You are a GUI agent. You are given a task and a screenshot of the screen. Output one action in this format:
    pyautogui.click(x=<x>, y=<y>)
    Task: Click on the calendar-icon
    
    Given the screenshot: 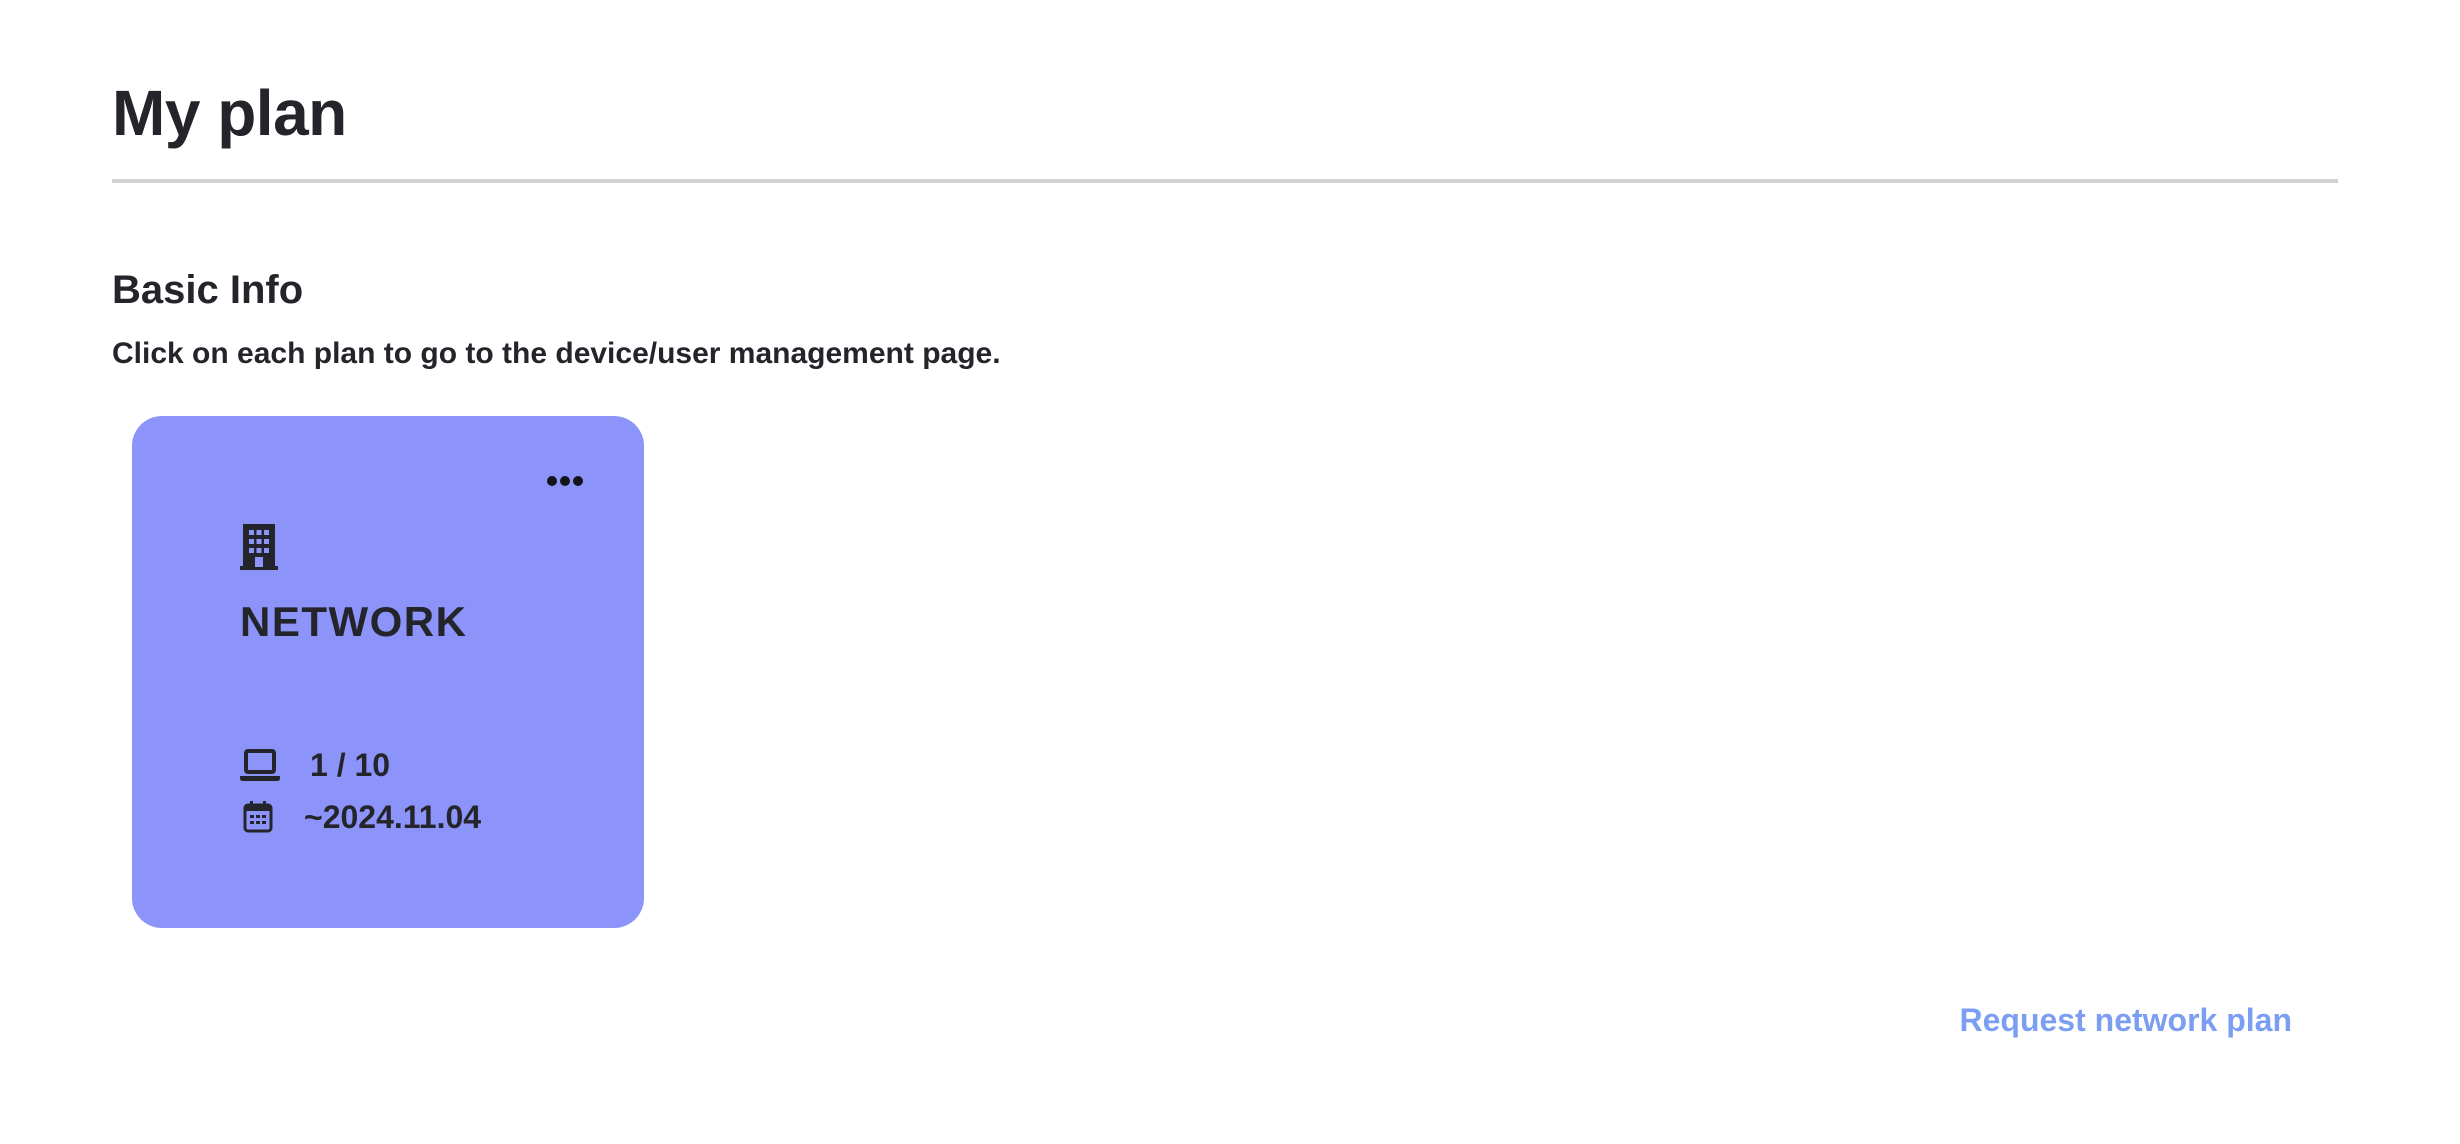 What is the action you would take?
    pyautogui.click(x=258, y=817)
    